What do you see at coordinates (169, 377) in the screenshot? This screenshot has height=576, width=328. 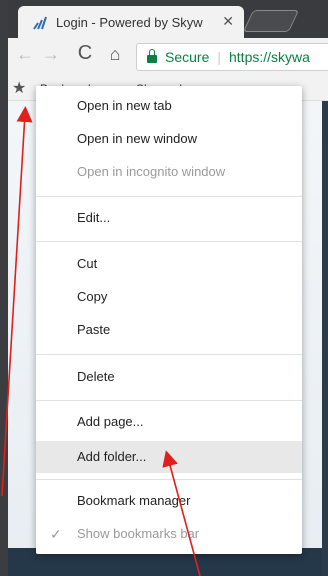 I see `menu-item-delete: Delete` at bounding box center [169, 377].